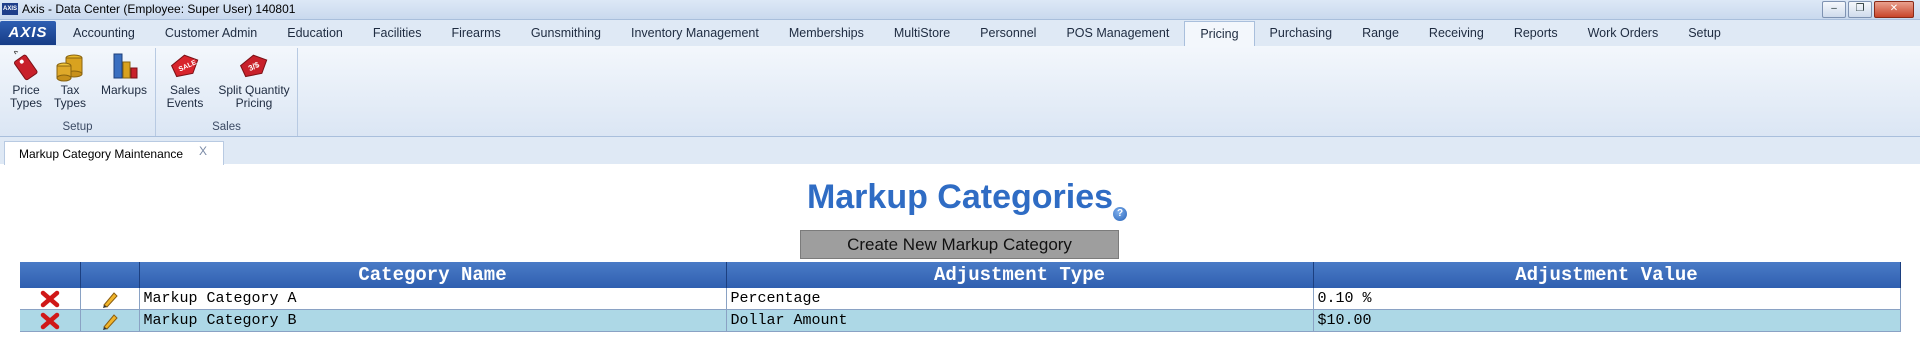 Image resolution: width=1920 pixels, height=345 pixels. Describe the element at coordinates (10, 9) in the screenshot. I see `axis-app-icon: AXIS` at that location.